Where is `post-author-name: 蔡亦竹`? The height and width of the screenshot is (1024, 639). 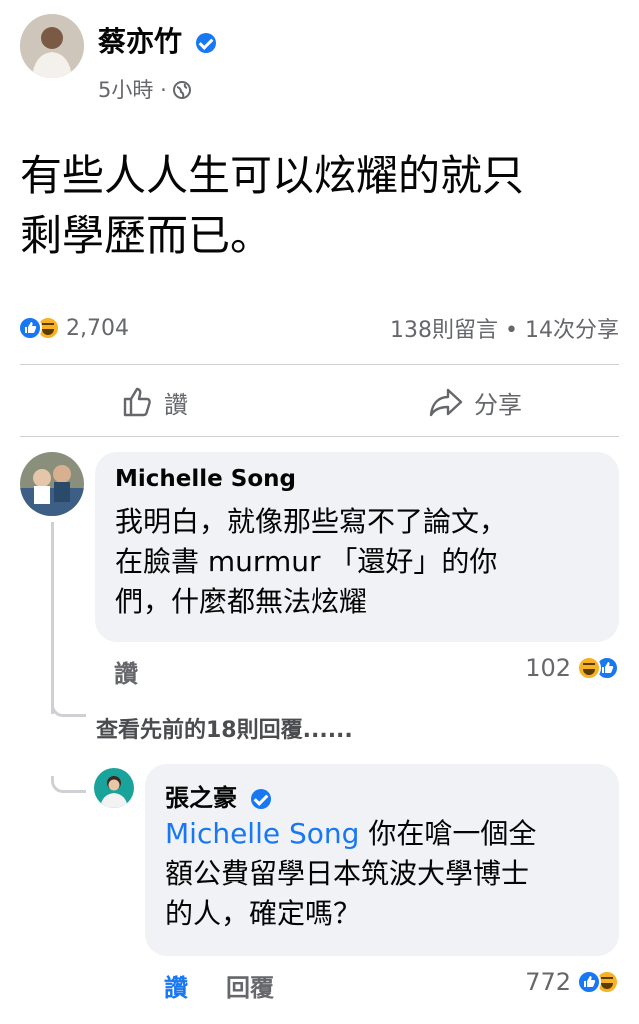 post-author-name: 蔡亦竹 is located at coordinates (140, 41).